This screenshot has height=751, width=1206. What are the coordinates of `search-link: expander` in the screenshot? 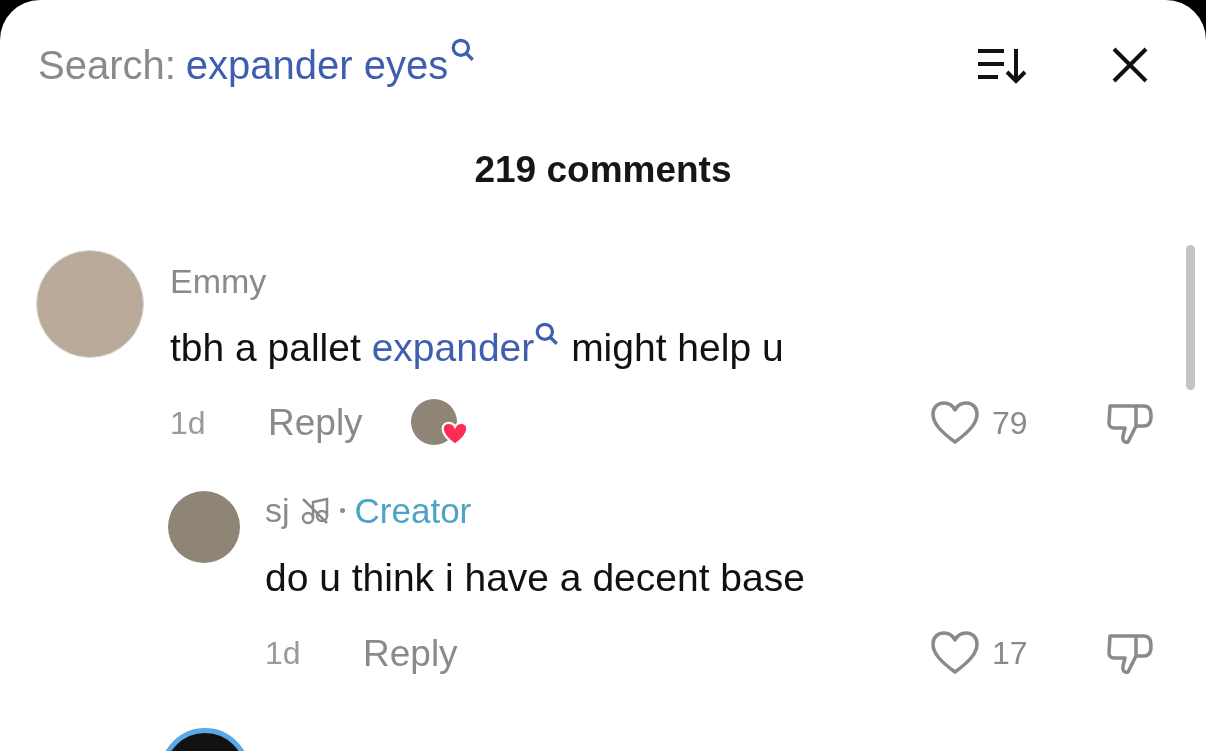 It's located at (453, 347).